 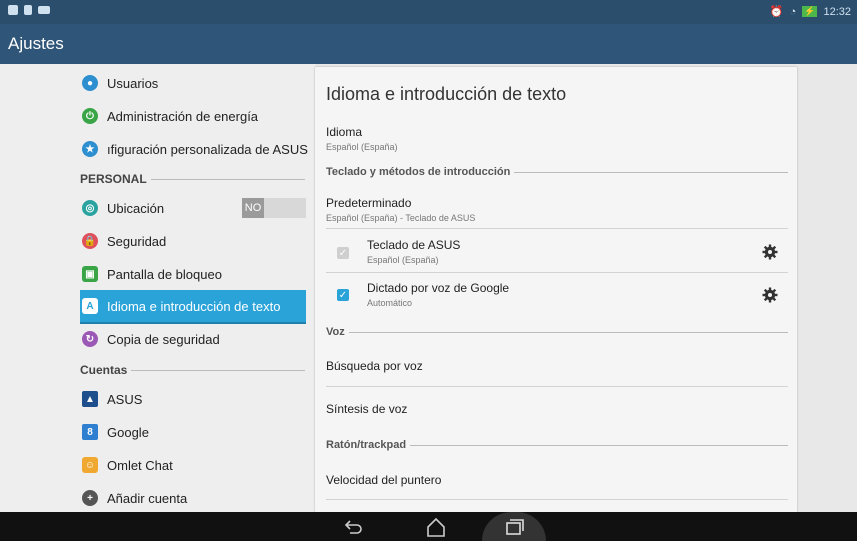 I want to click on add-account-button: + Añadir cuenta, so click(x=194, y=498).